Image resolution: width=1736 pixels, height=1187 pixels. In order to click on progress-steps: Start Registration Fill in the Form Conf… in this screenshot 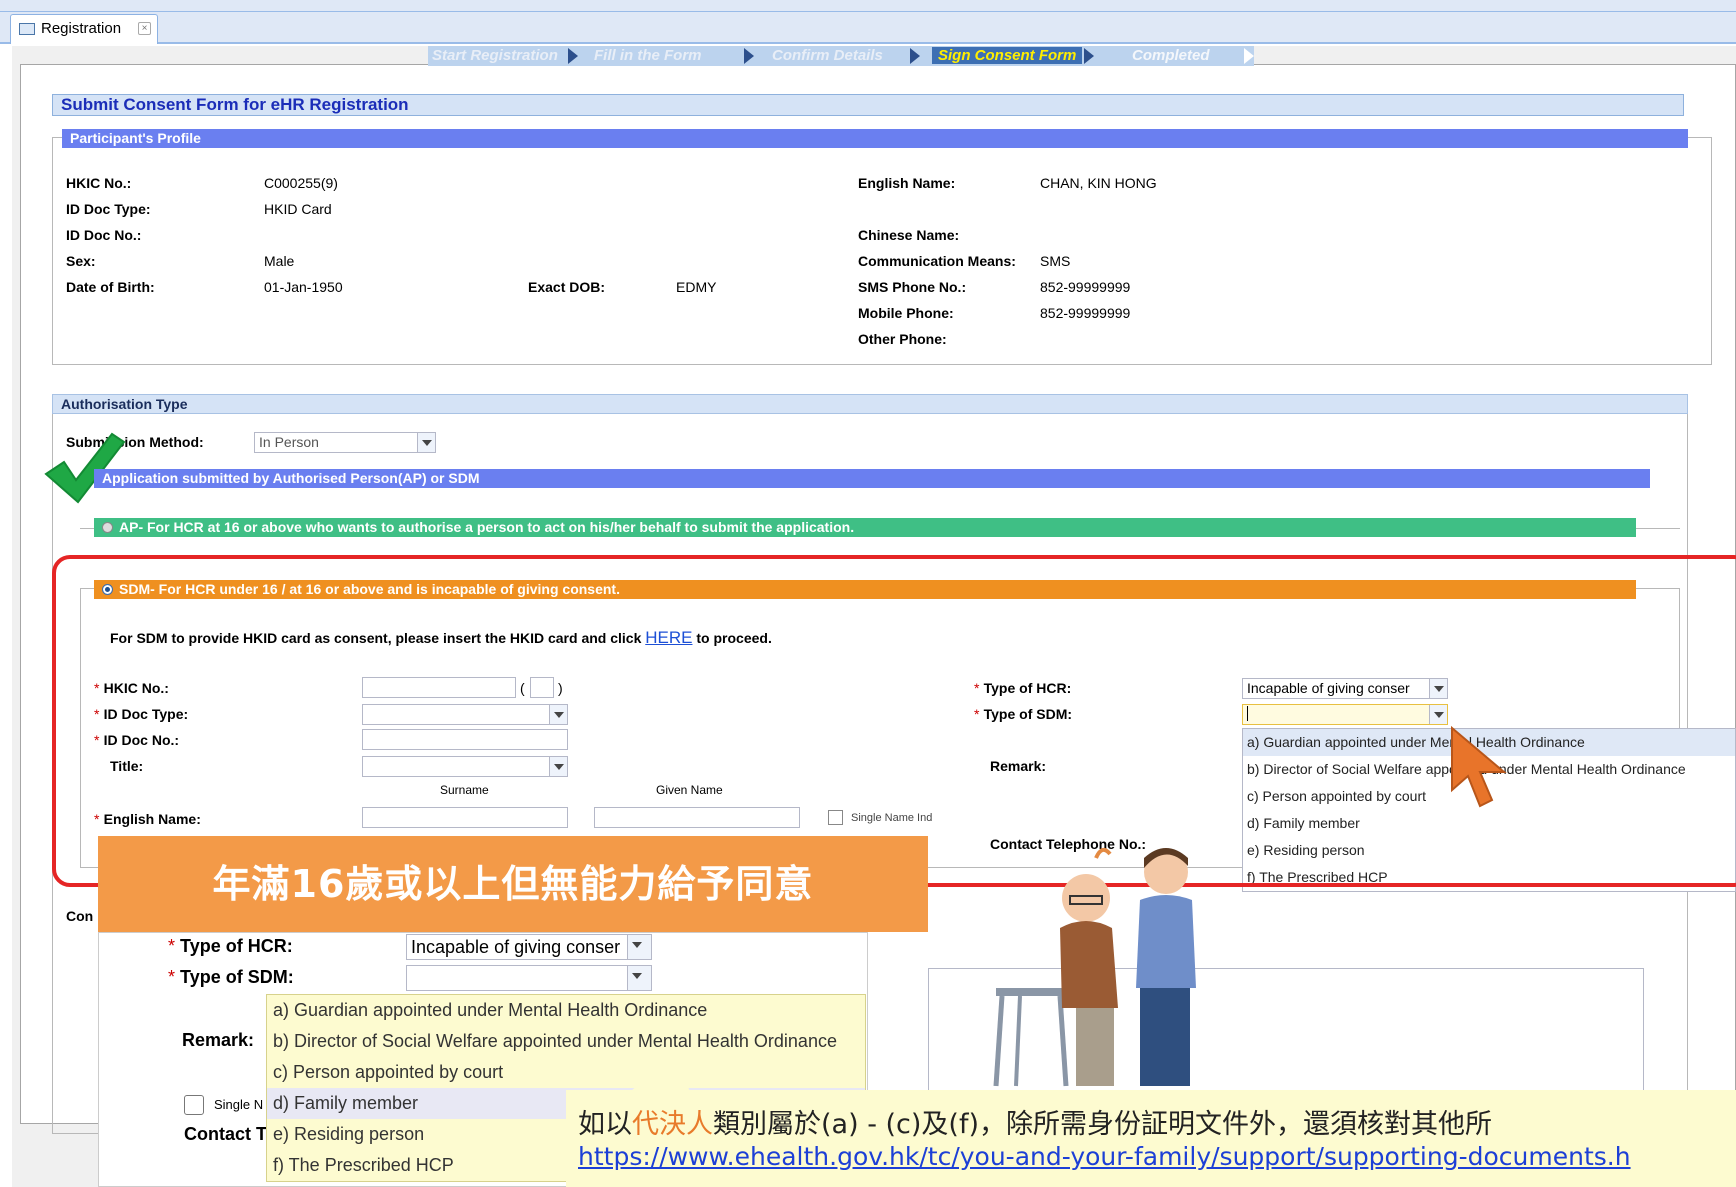, I will do `click(841, 56)`.